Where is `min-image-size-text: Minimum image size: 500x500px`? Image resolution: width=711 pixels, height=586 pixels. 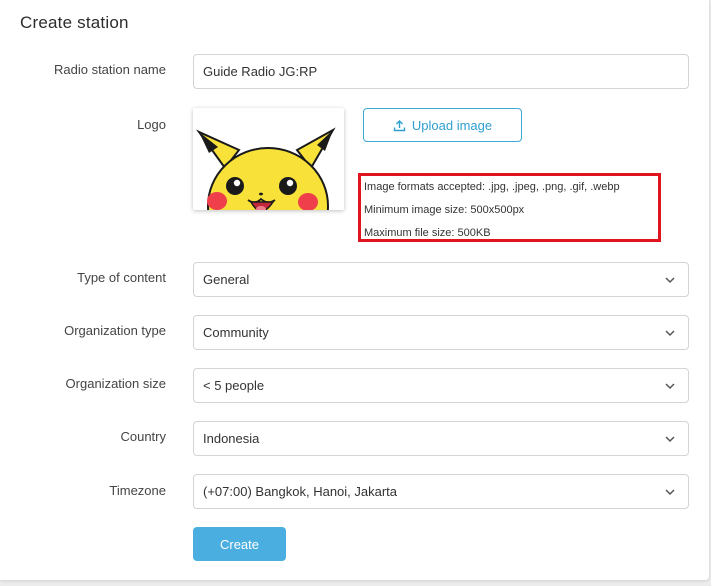
min-image-size-text: Minimum image size: 500x500px is located at coordinates (444, 210).